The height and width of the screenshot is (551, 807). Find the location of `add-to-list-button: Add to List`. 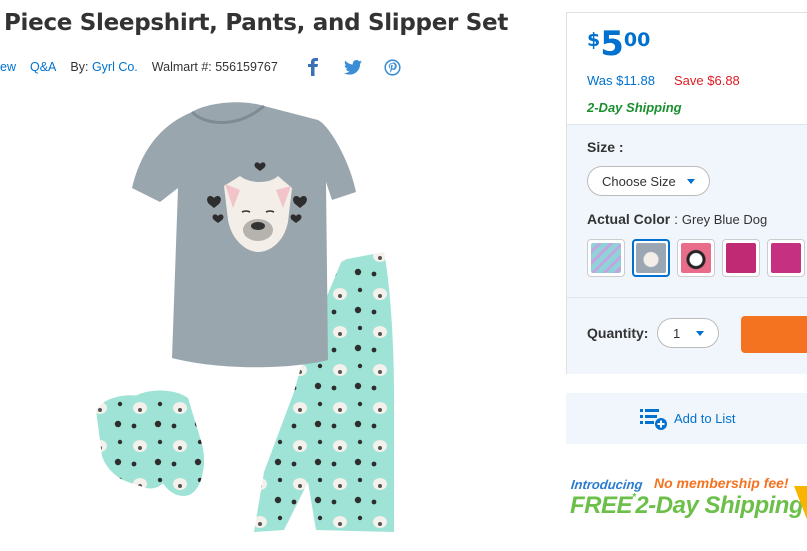

add-to-list-button: Add to List is located at coordinates (686, 418).